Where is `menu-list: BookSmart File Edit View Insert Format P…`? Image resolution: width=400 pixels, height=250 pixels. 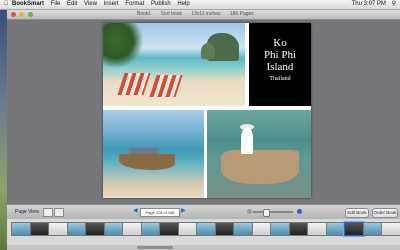 menu-list: BookSmart File Edit View Insert Format P… is located at coordinates (103, 4).